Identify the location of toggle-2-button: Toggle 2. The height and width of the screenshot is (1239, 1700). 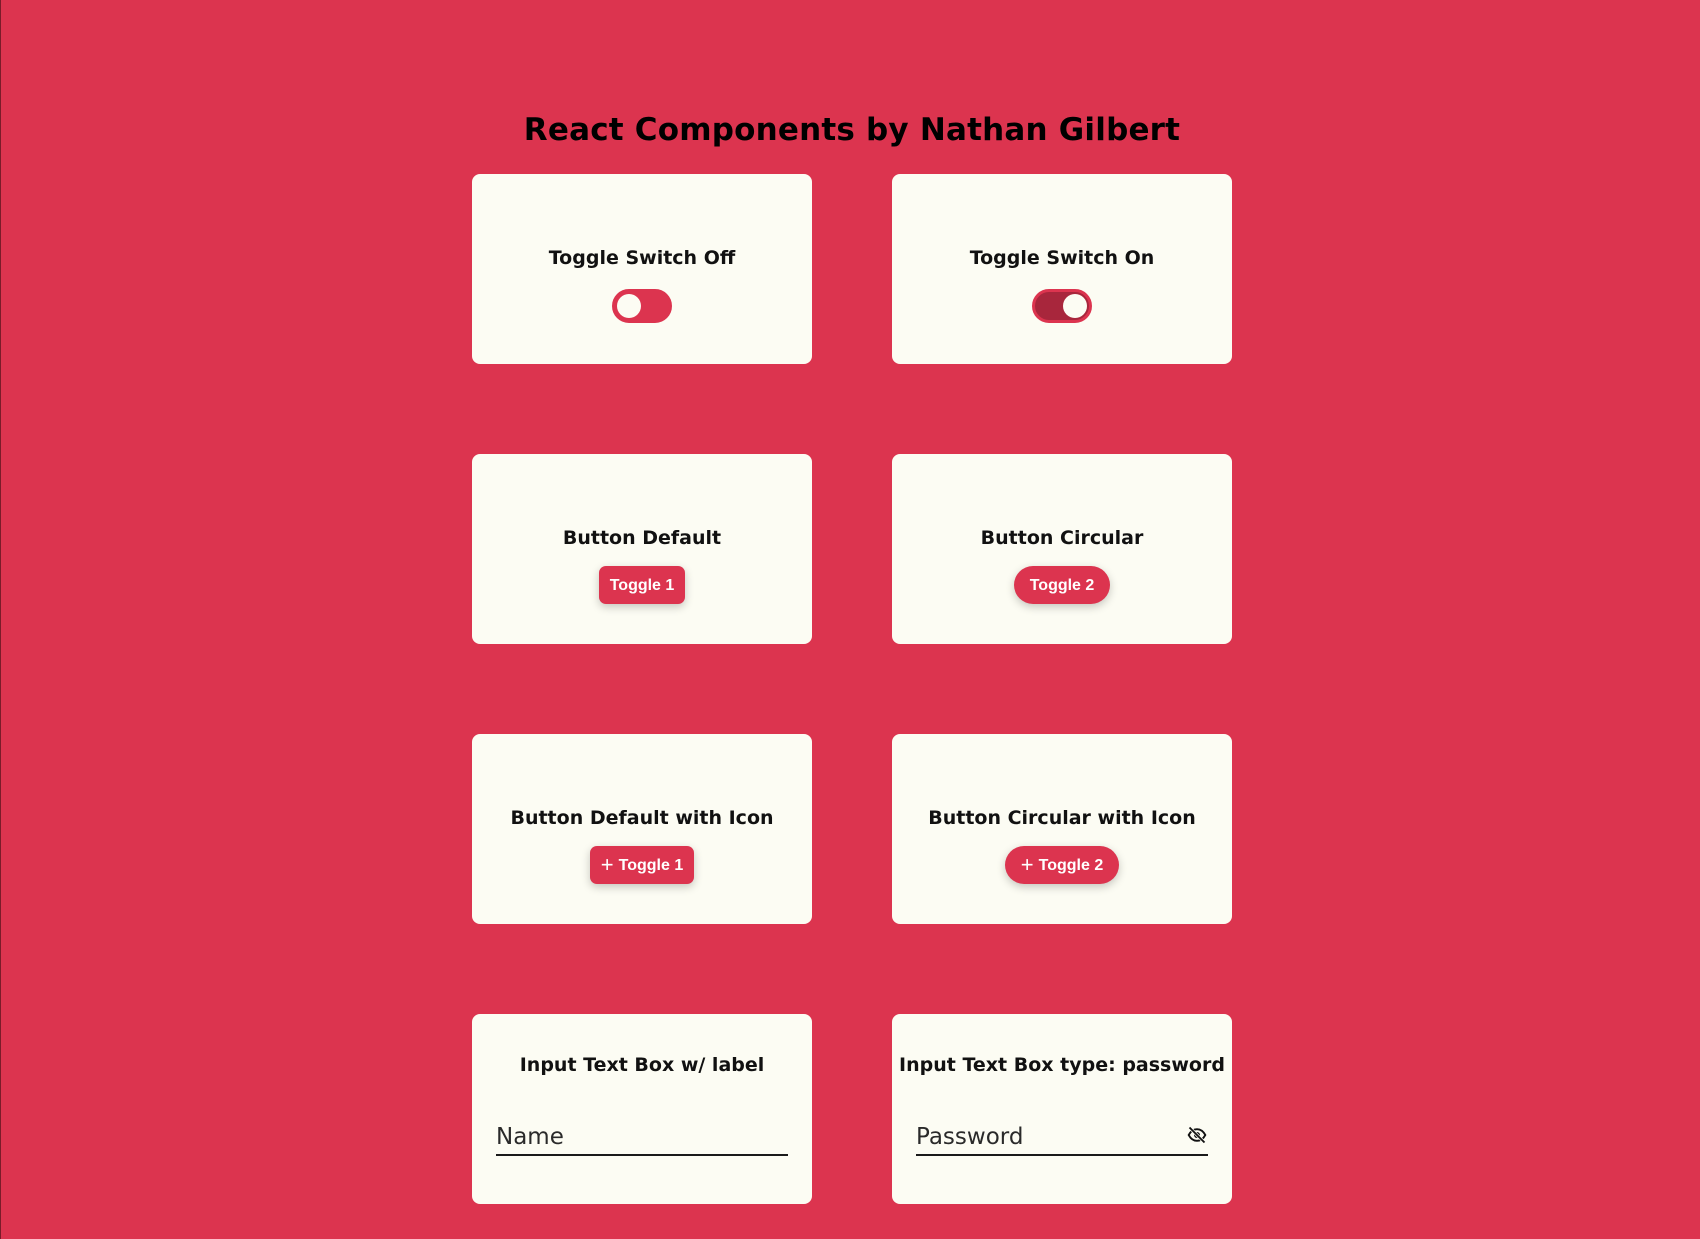
(1062, 585).